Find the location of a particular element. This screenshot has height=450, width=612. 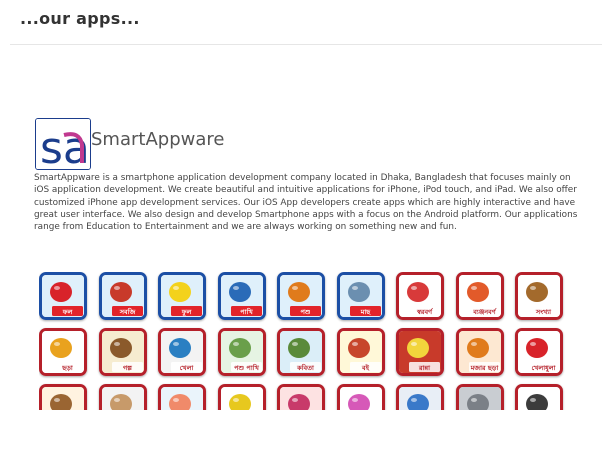

alphabet-icon: স্বরবর্ণ is located at coordinates (420, 296).